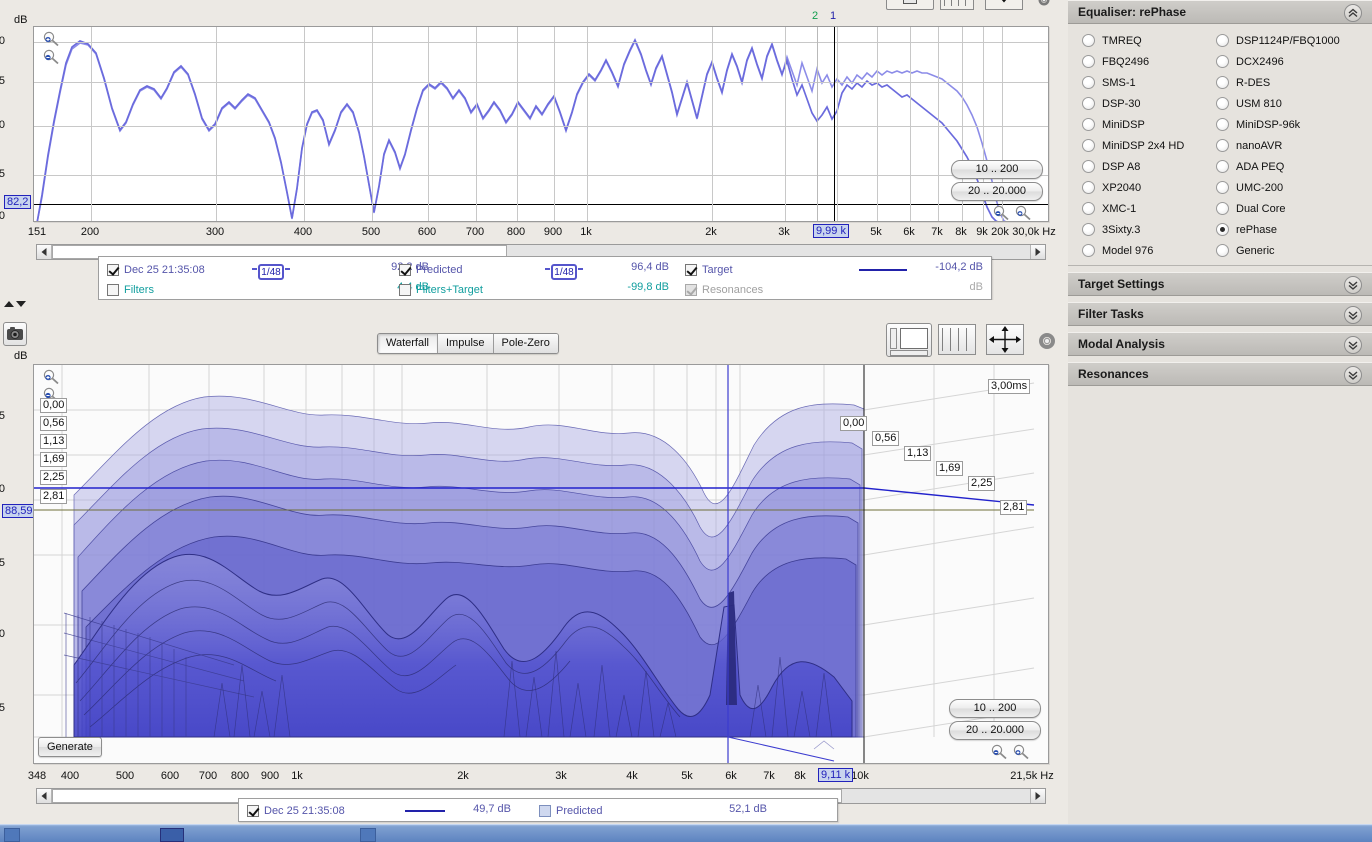  I want to click on eq-option-umc-200: UMC-200, so click(1294, 187).